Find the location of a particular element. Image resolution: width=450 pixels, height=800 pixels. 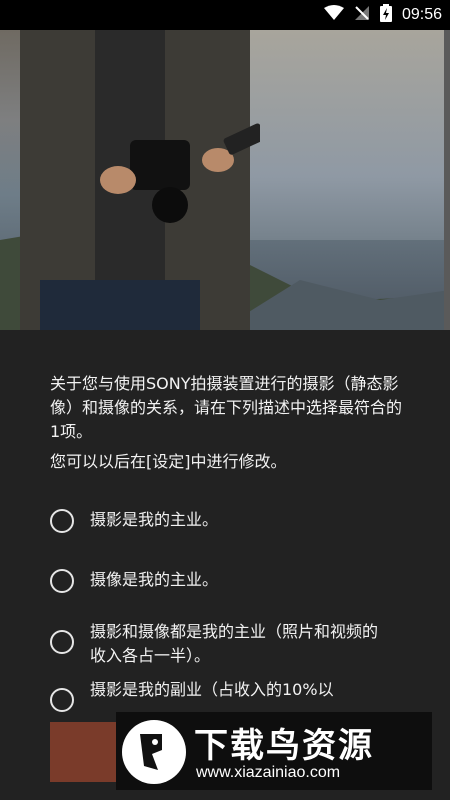

clock: 09:56 is located at coordinates (421, 14).